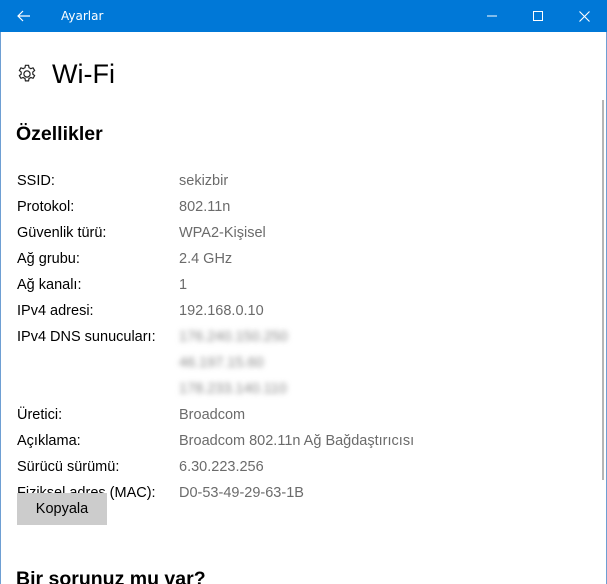 This screenshot has width=607, height=584. I want to click on maximize-icon, so click(538, 16).